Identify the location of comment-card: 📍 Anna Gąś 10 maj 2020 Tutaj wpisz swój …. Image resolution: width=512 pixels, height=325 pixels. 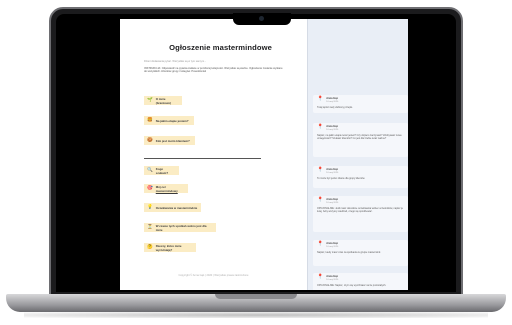
(360, 104).